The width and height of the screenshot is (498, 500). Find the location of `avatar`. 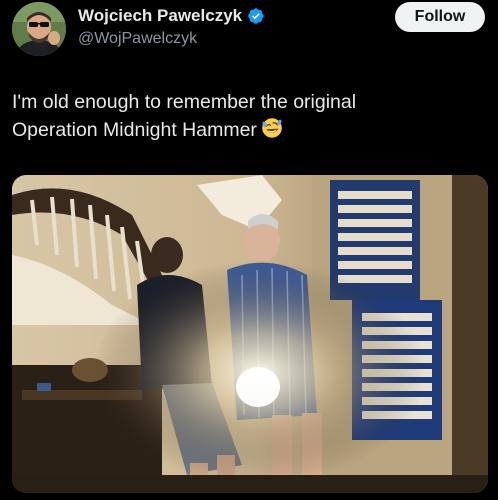

avatar is located at coordinates (39, 29).